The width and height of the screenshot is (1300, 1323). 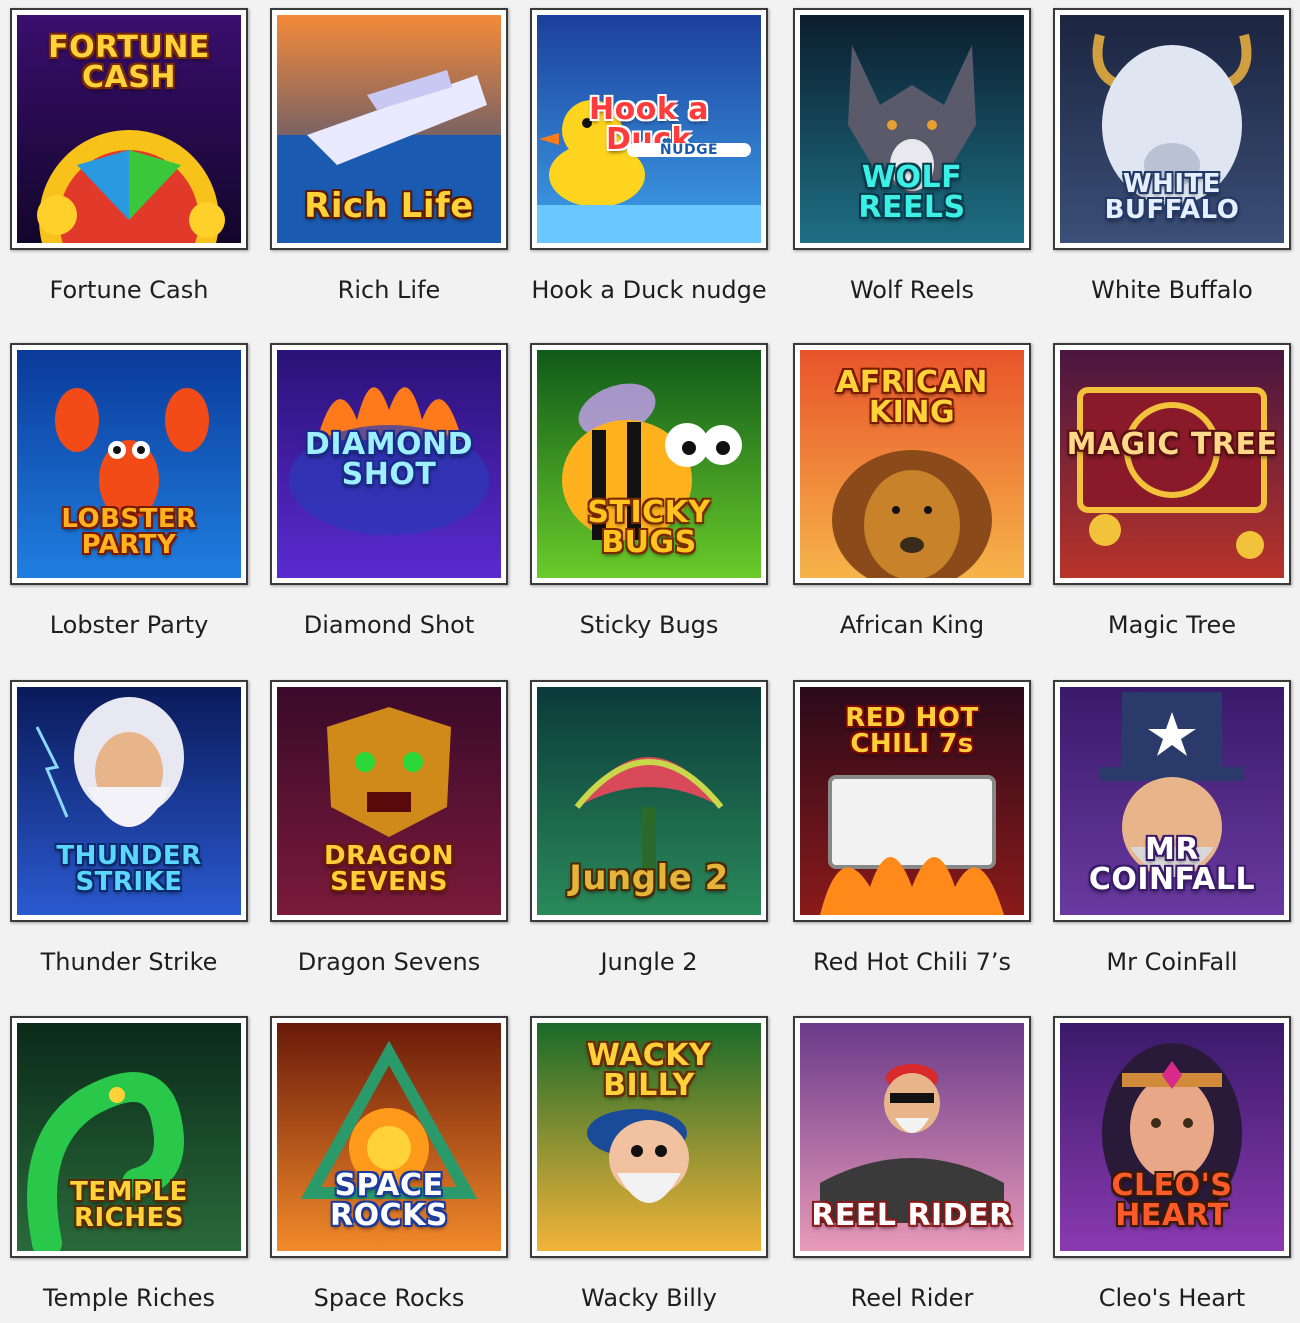 What do you see at coordinates (129, 290) in the screenshot?
I see `game-title: Fortune Cash` at bounding box center [129, 290].